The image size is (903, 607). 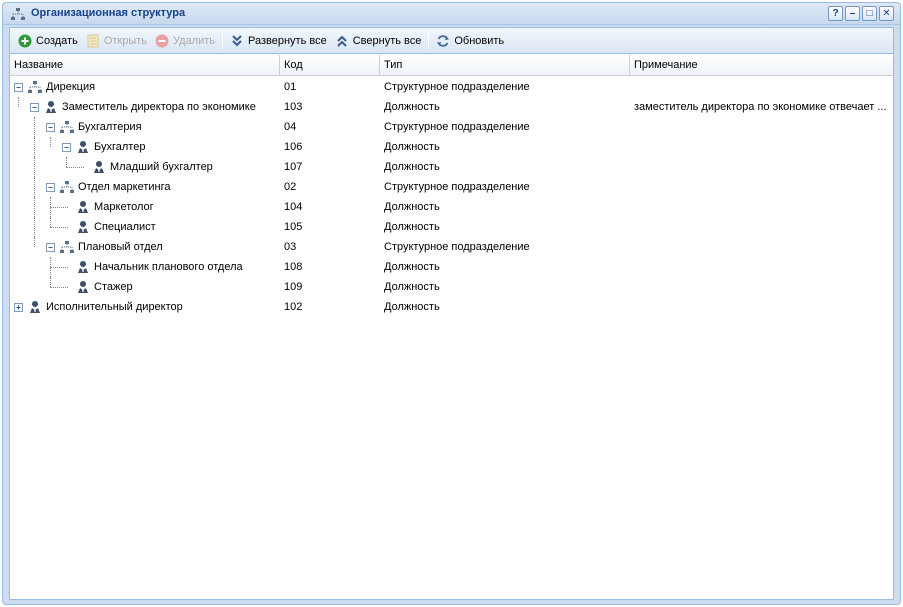 I want to click on expand-all-label: Развернуть все, so click(x=287, y=40).